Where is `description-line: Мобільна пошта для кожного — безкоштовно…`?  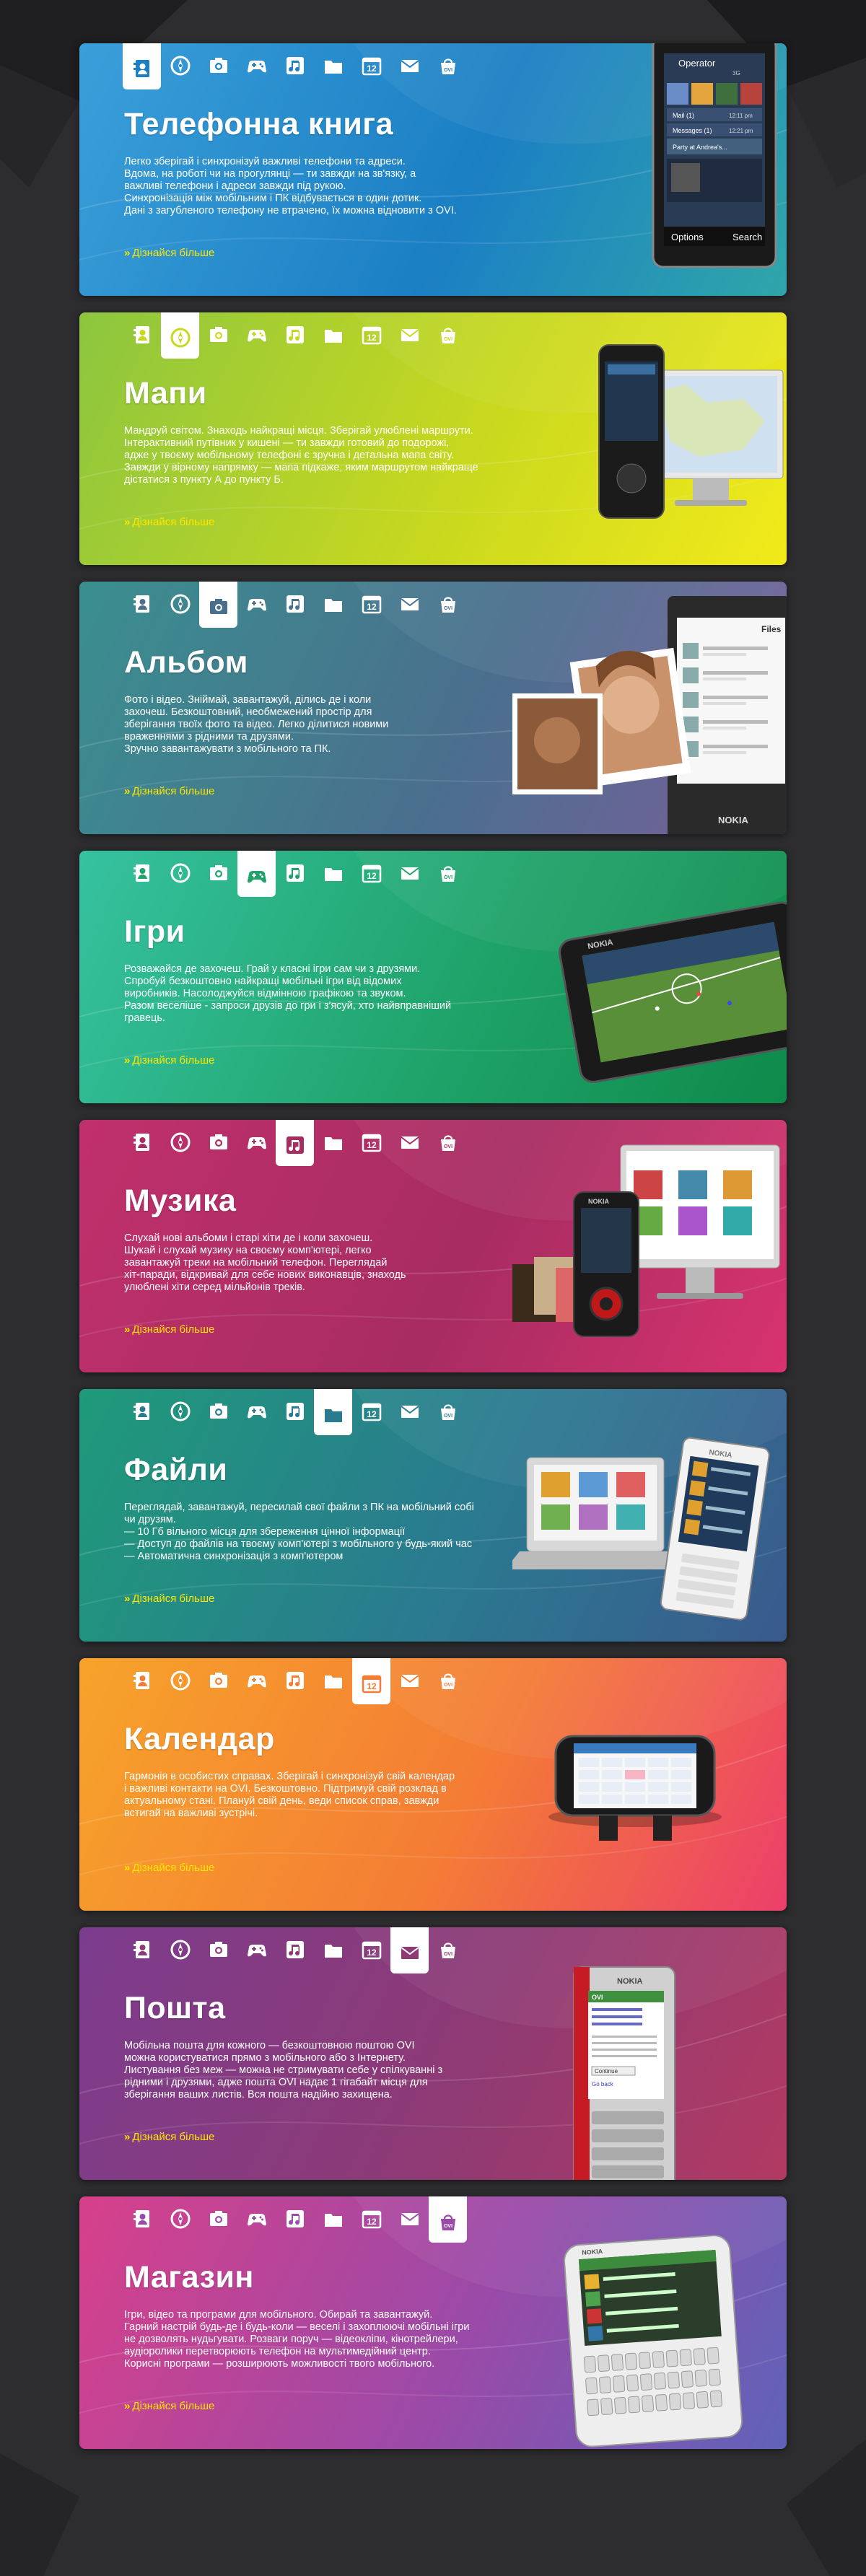
description-line: Мобільна пошта для кожного — безкоштовно… is located at coordinates (269, 2045).